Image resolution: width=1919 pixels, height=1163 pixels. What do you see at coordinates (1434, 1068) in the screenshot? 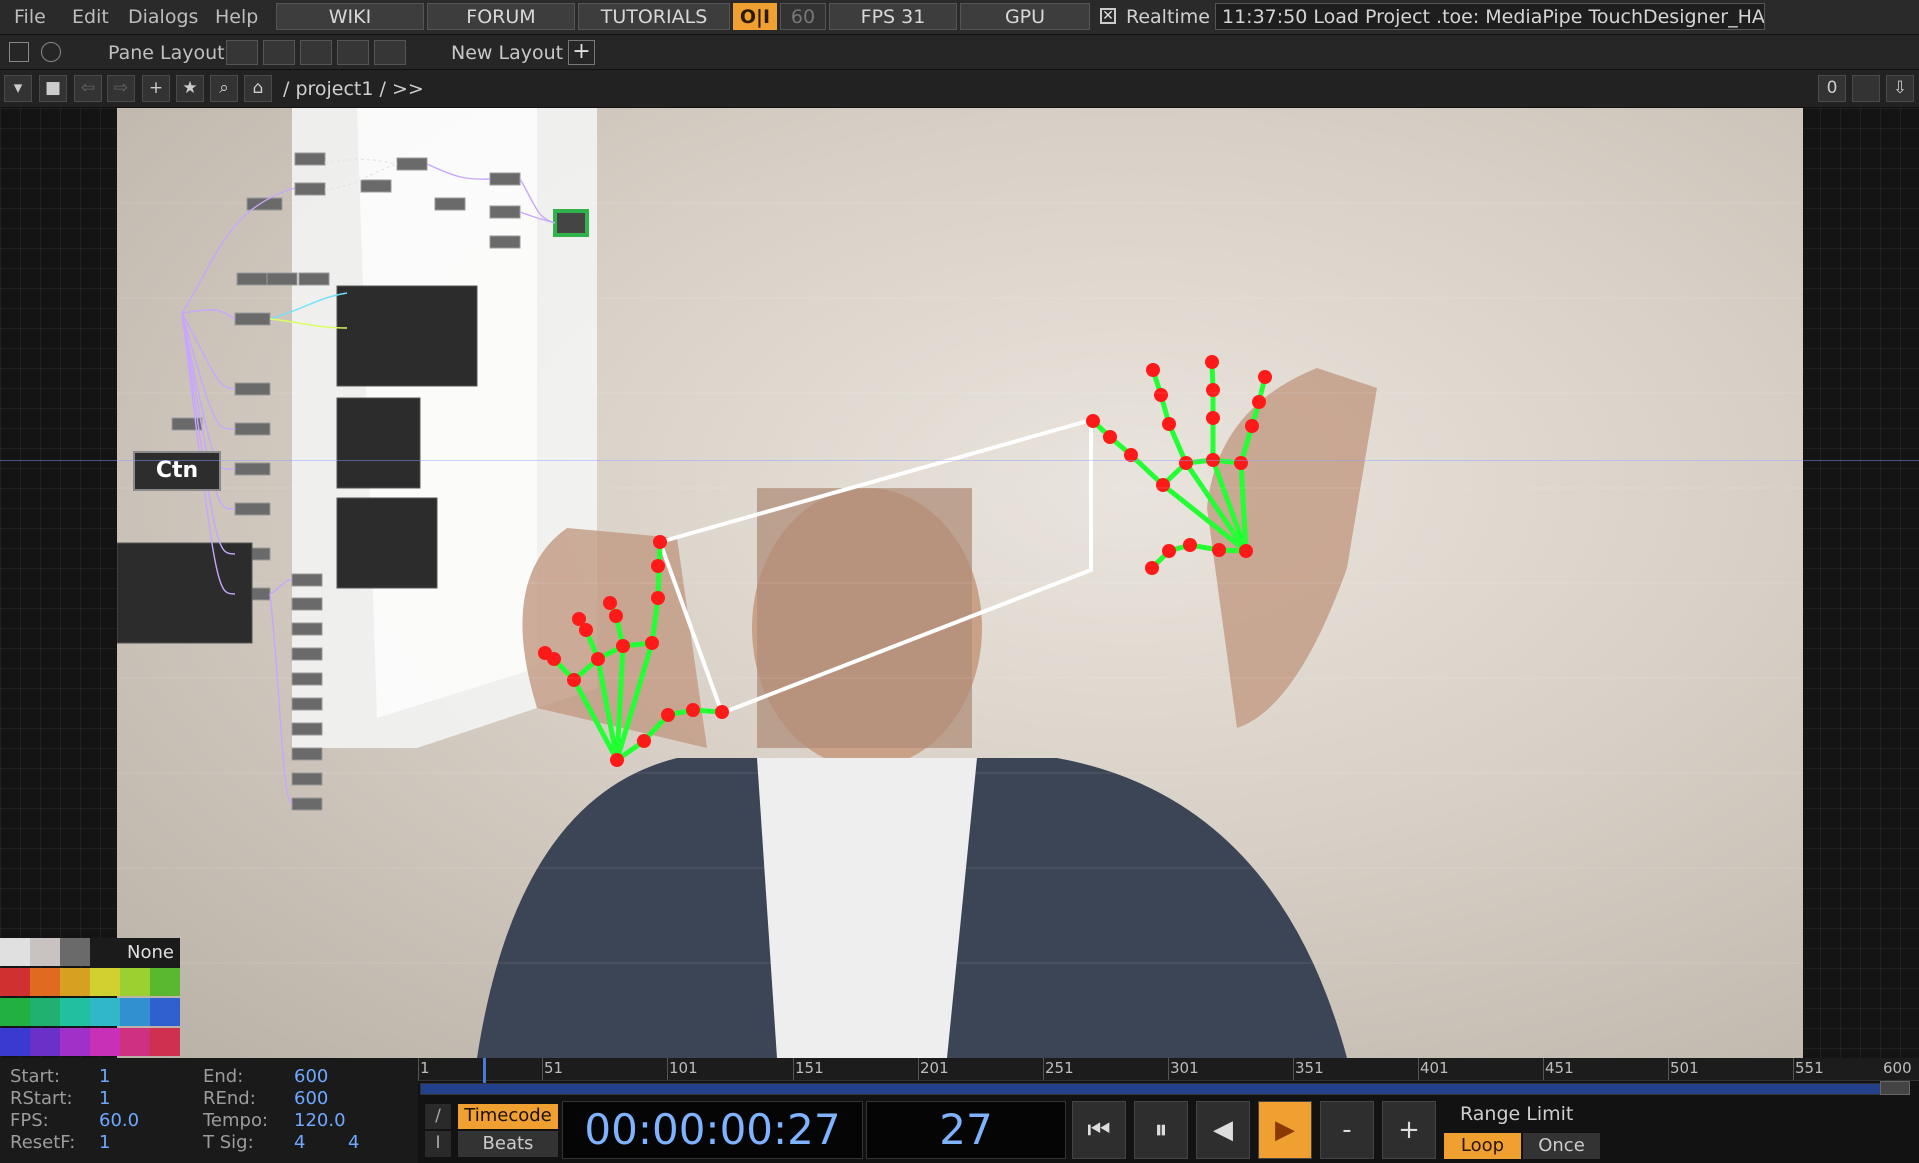
I see `tick-label: 401` at bounding box center [1434, 1068].